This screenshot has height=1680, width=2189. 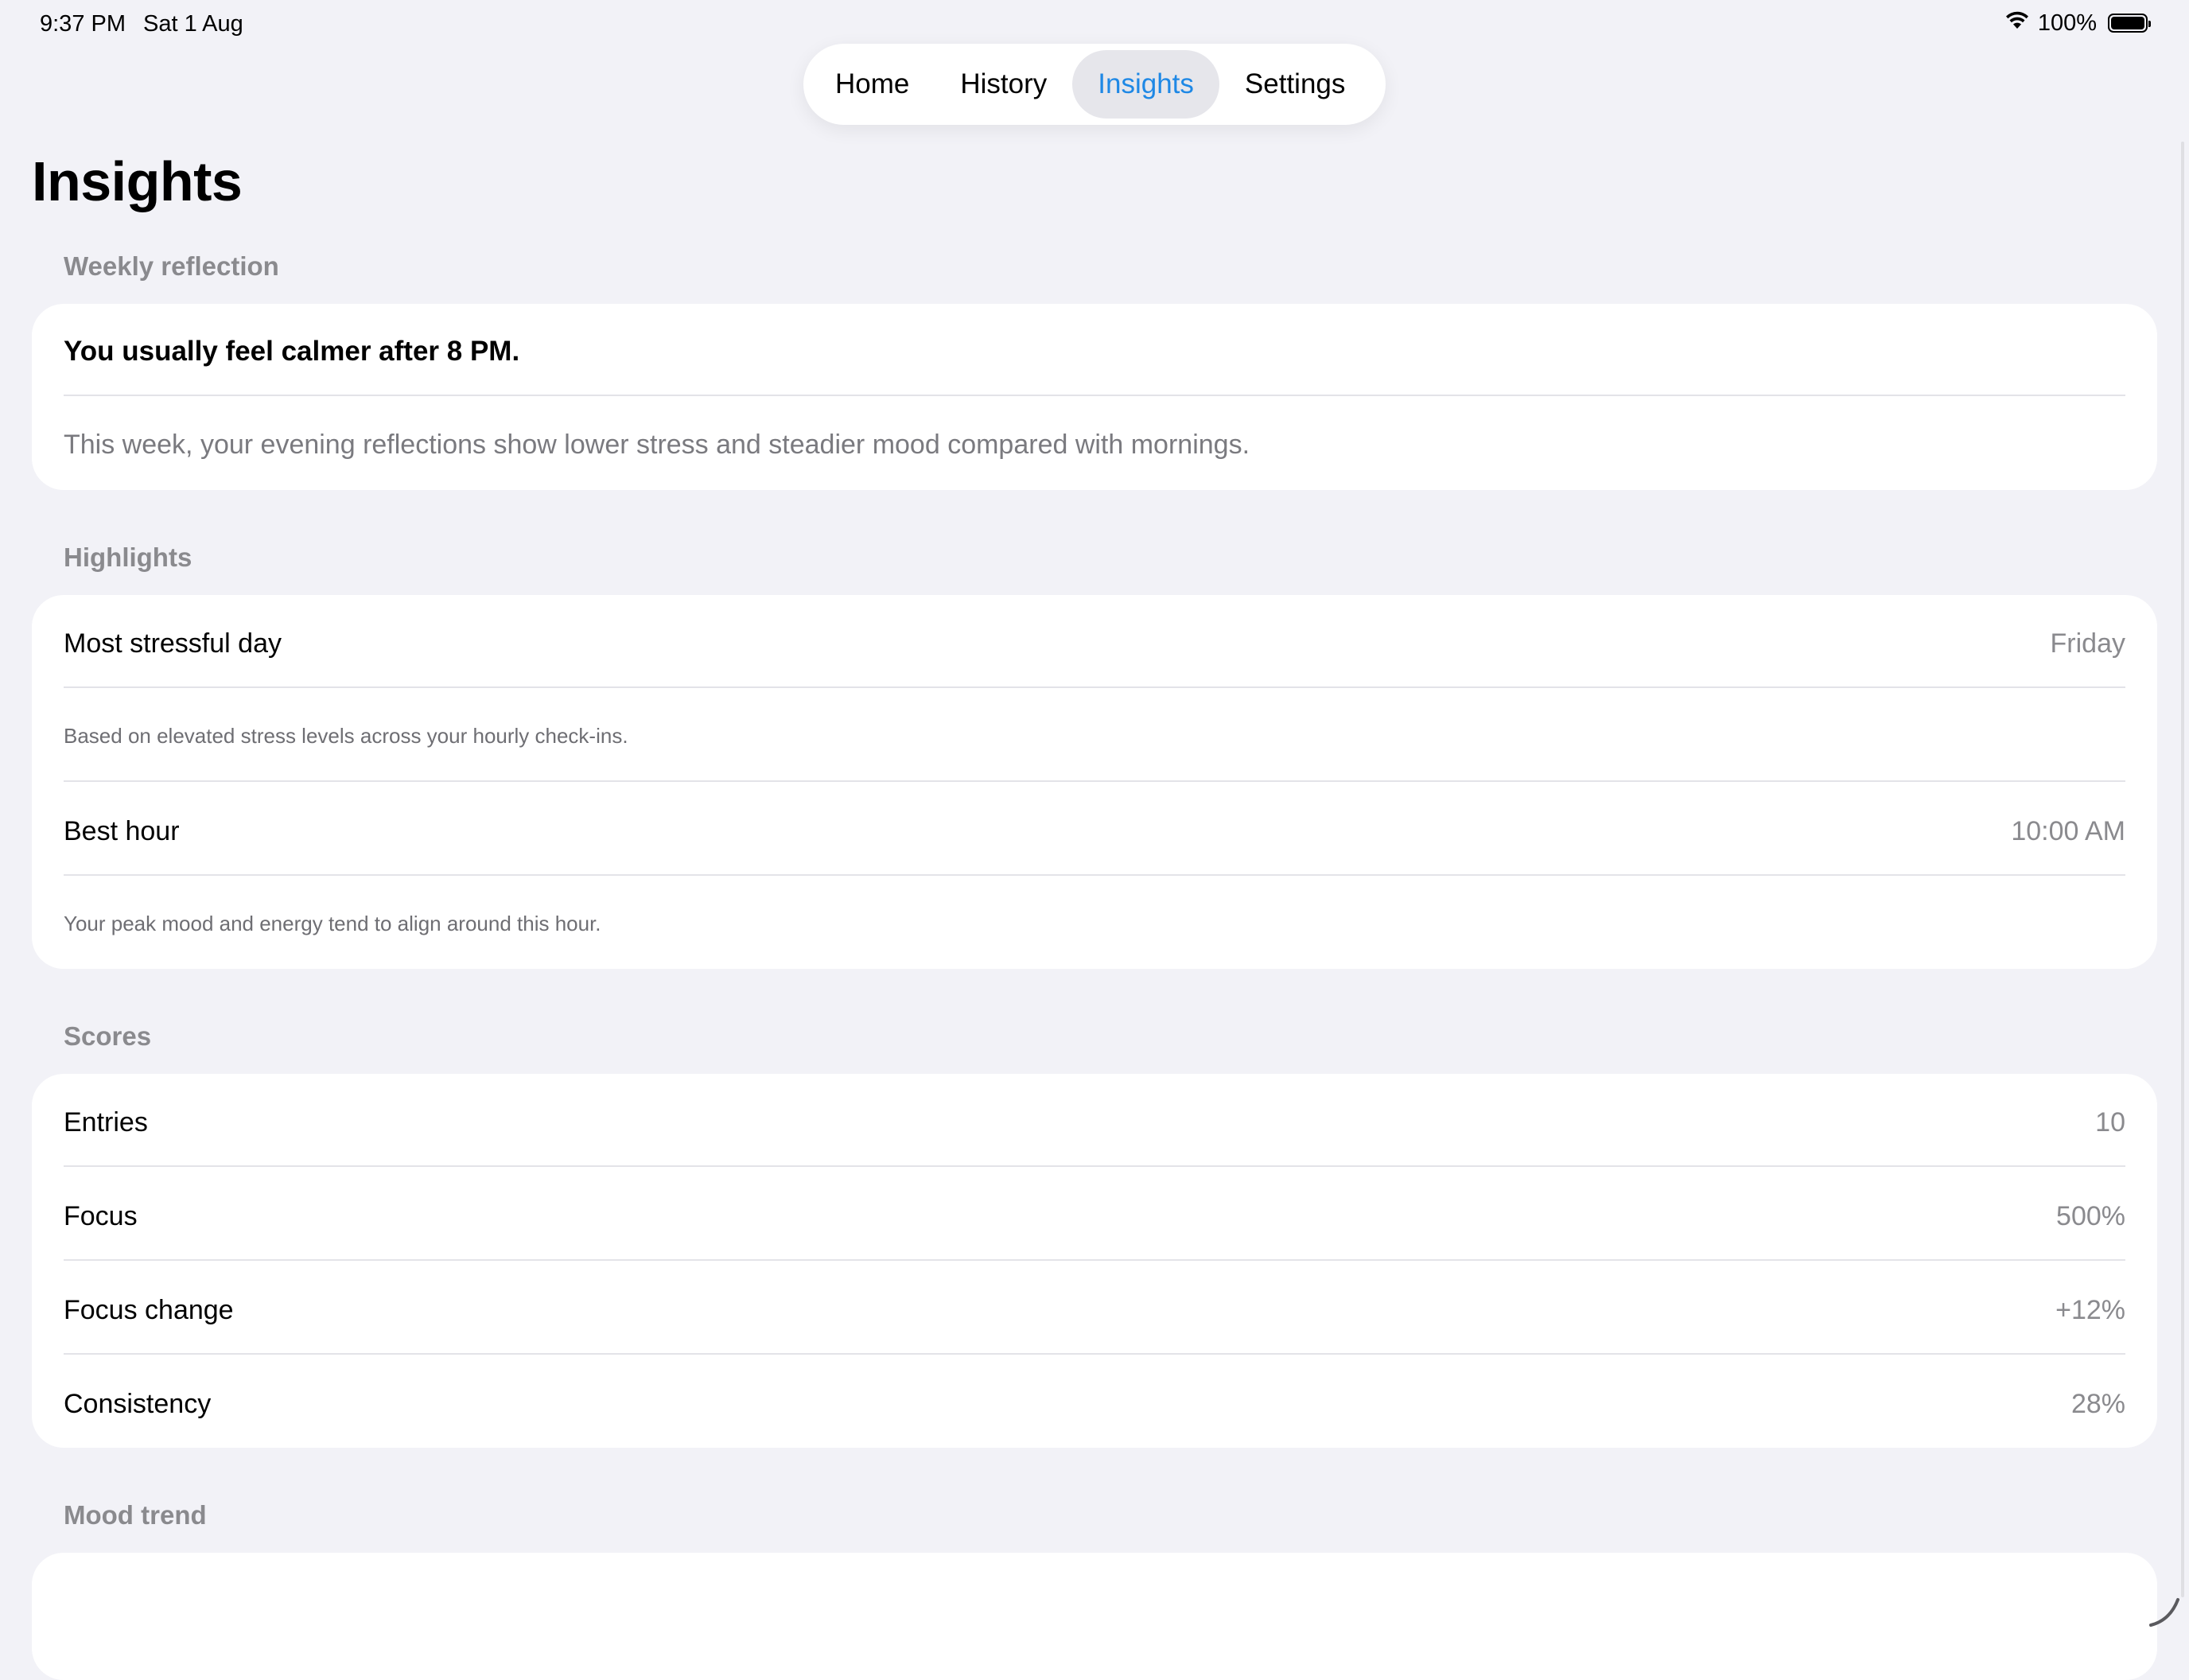 What do you see at coordinates (2164, 1613) in the screenshot?
I see `resize-handle-icon` at bounding box center [2164, 1613].